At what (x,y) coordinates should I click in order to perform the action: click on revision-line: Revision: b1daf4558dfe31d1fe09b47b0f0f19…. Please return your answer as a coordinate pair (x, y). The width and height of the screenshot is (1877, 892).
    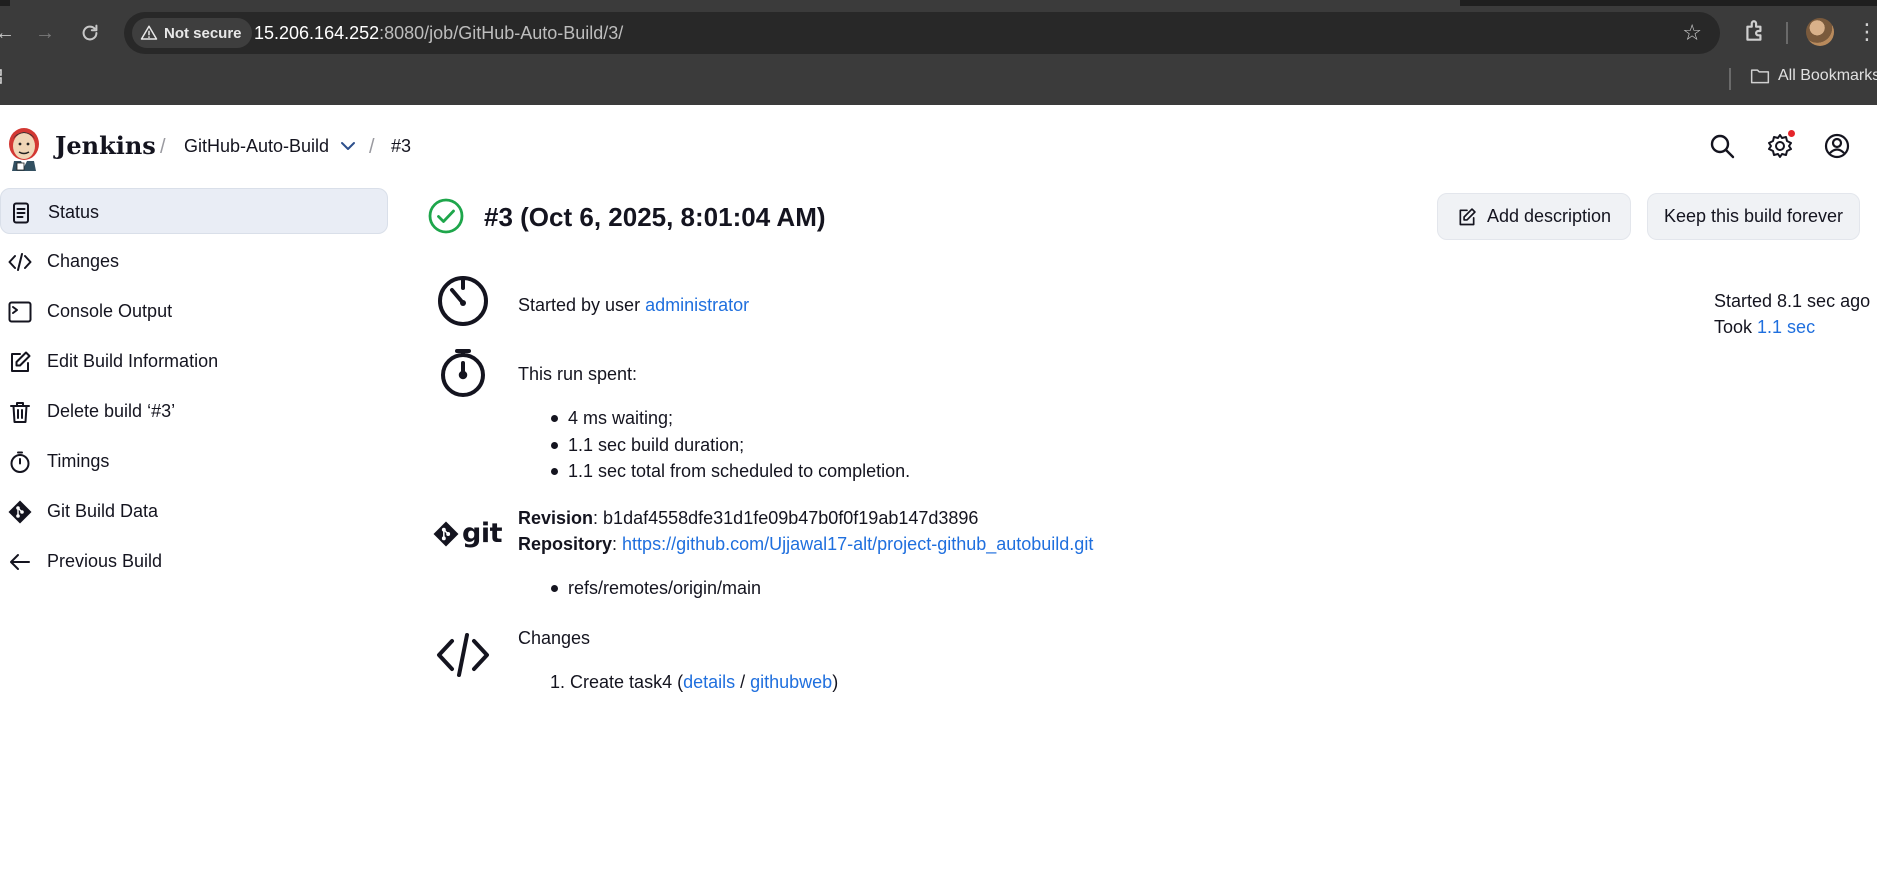
    Looking at the image, I should click on (748, 518).